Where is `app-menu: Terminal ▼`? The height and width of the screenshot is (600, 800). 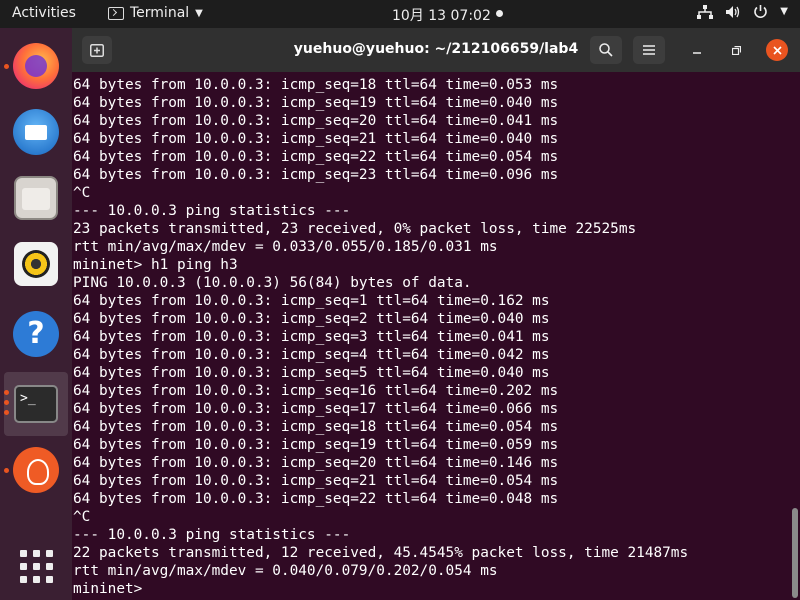 app-menu: Terminal ▼ is located at coordinates (155, 13).